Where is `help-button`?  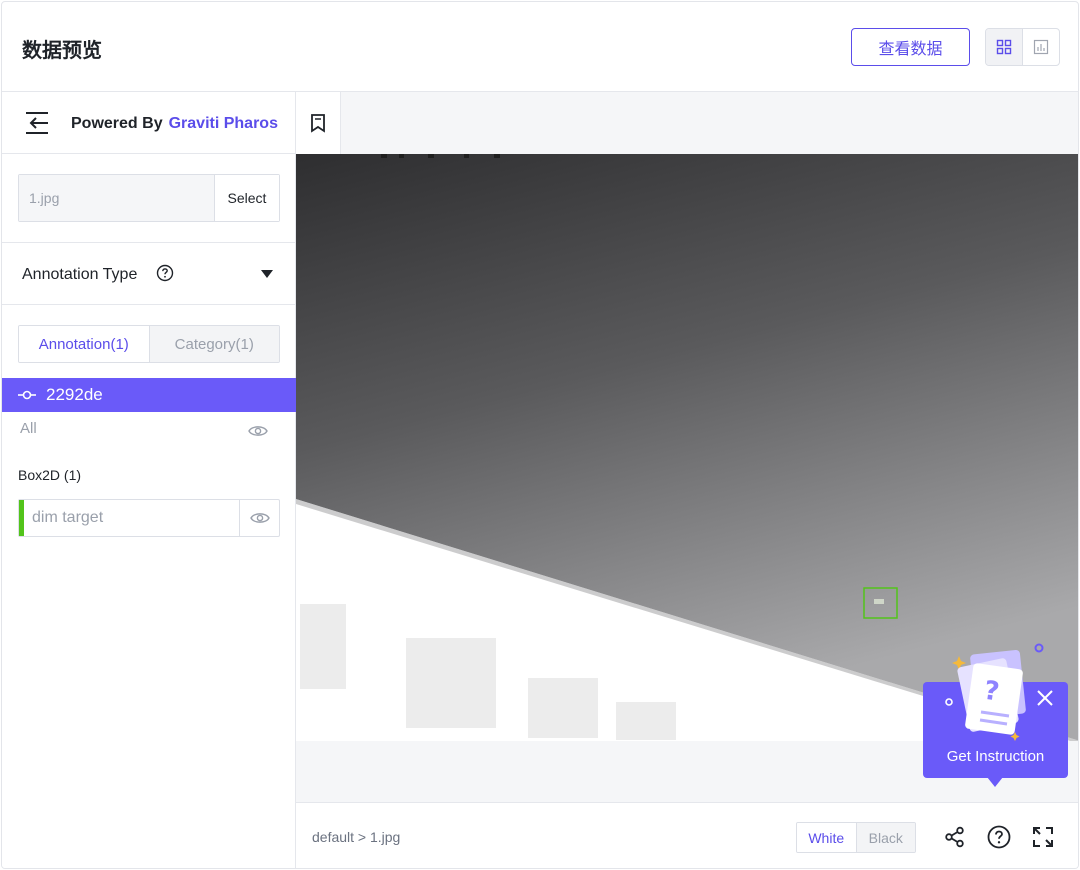 help-button is located at coordinates (999, 837).